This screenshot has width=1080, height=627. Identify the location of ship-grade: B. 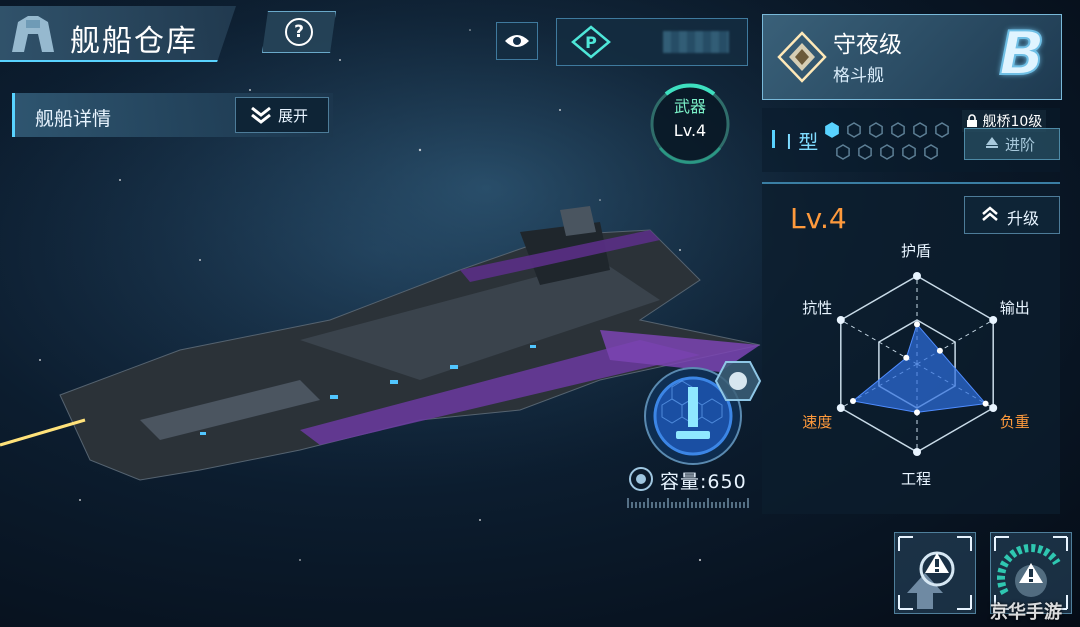
(1022, 54).